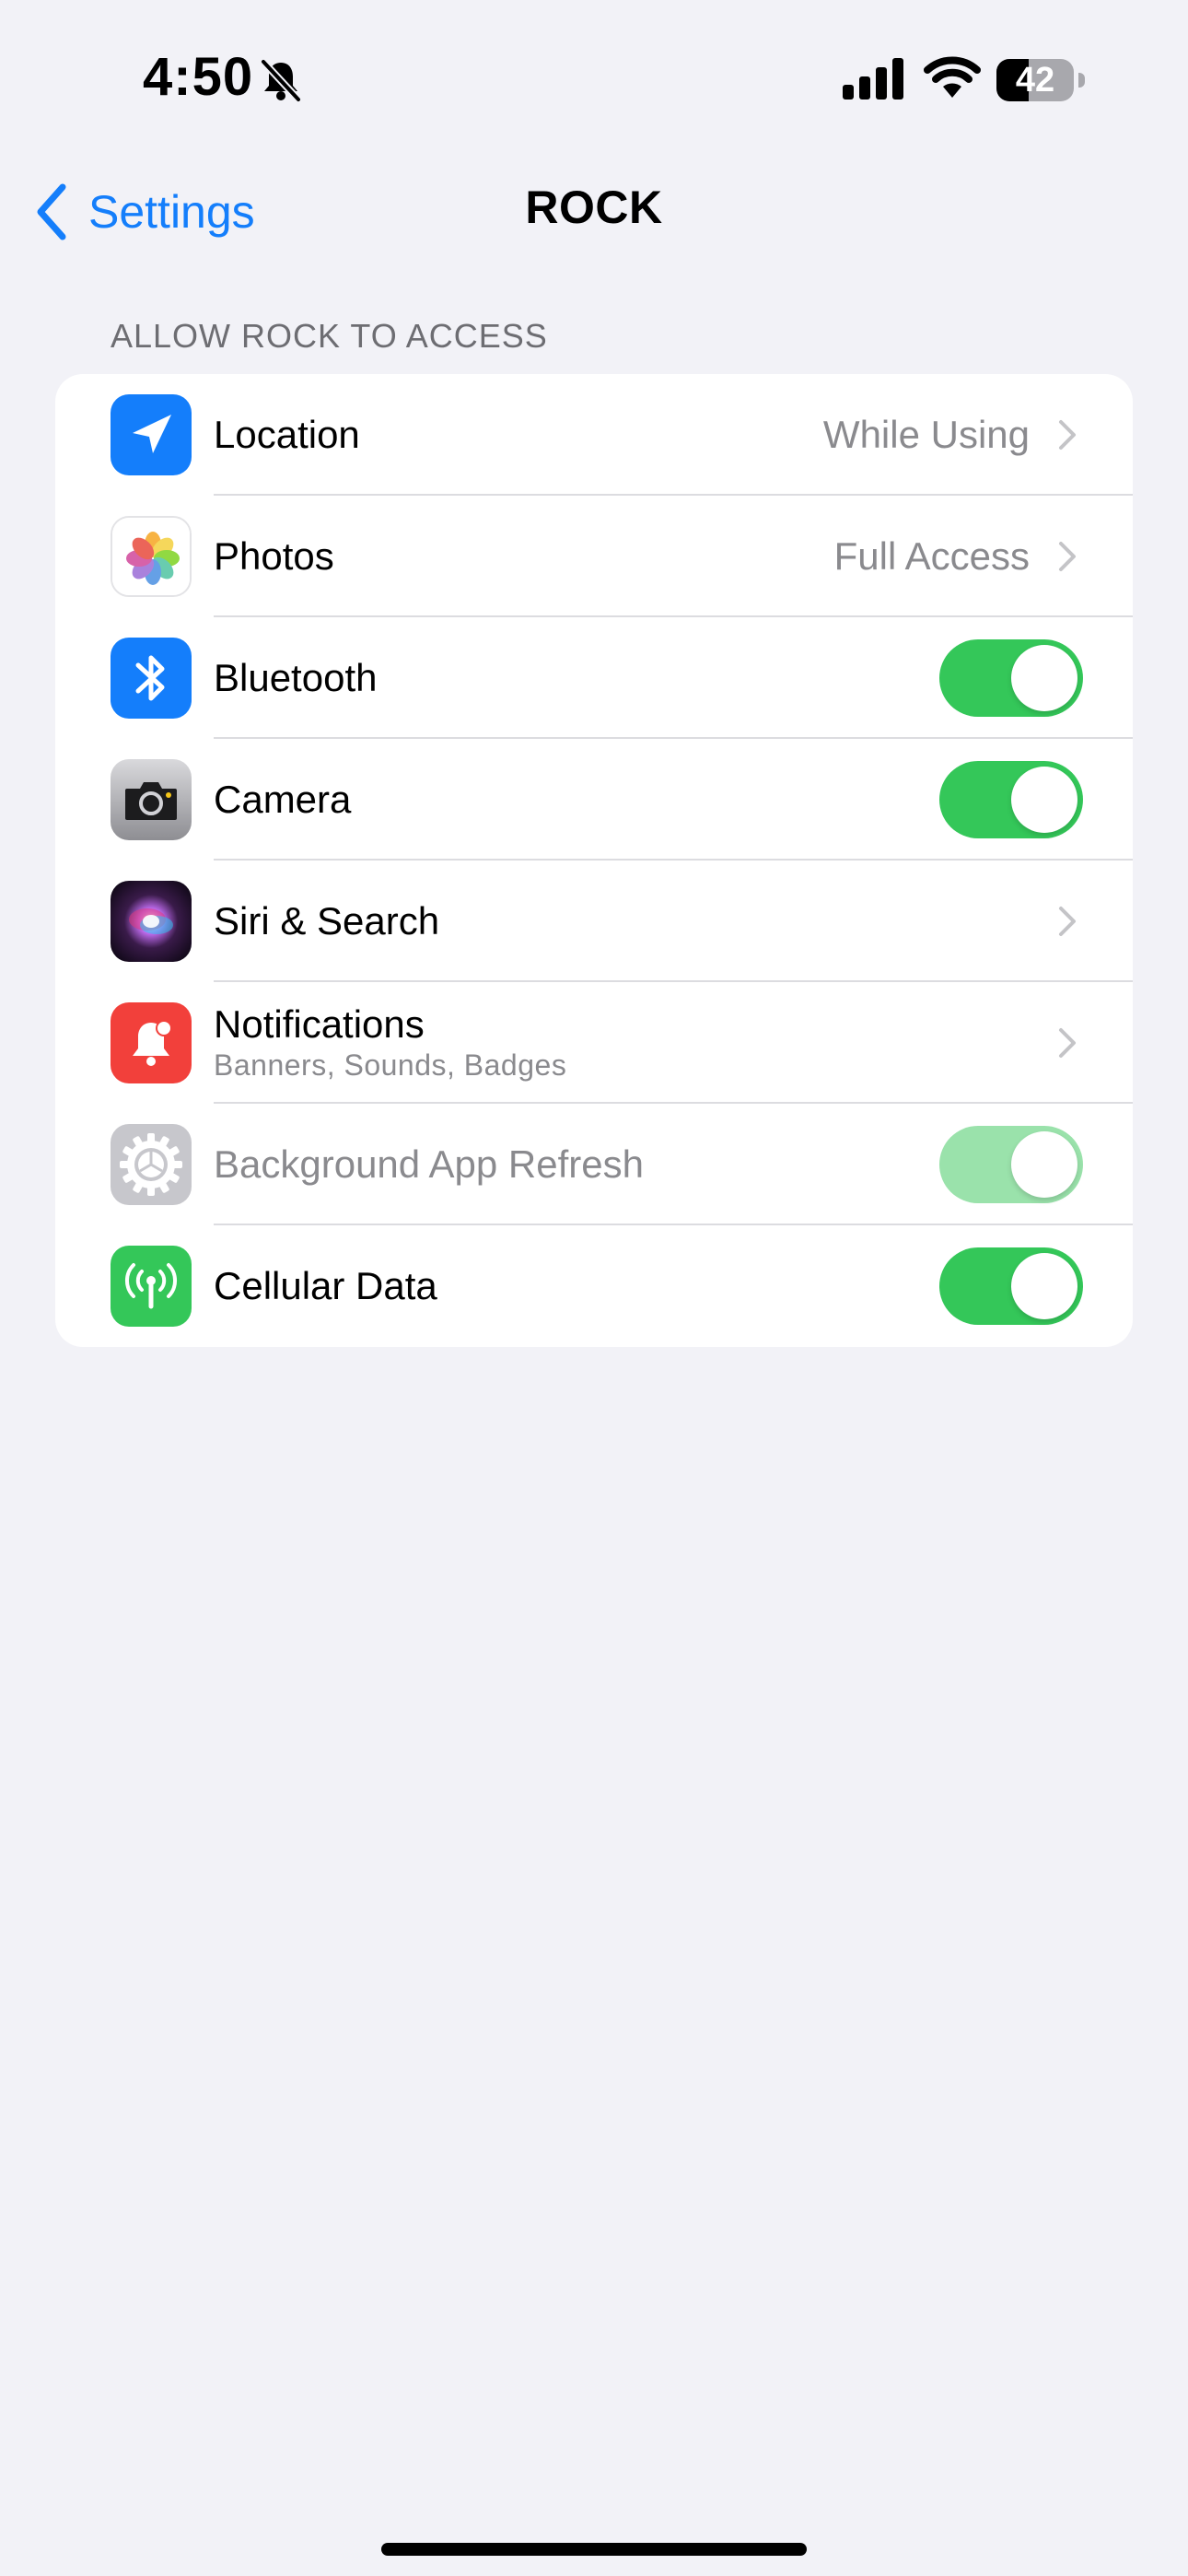 This screenshot has height=2576, width=1188. Describe the element at coordinates (325, 1285) in the screenshot. I see `row-label: Cellular Data` at that location.